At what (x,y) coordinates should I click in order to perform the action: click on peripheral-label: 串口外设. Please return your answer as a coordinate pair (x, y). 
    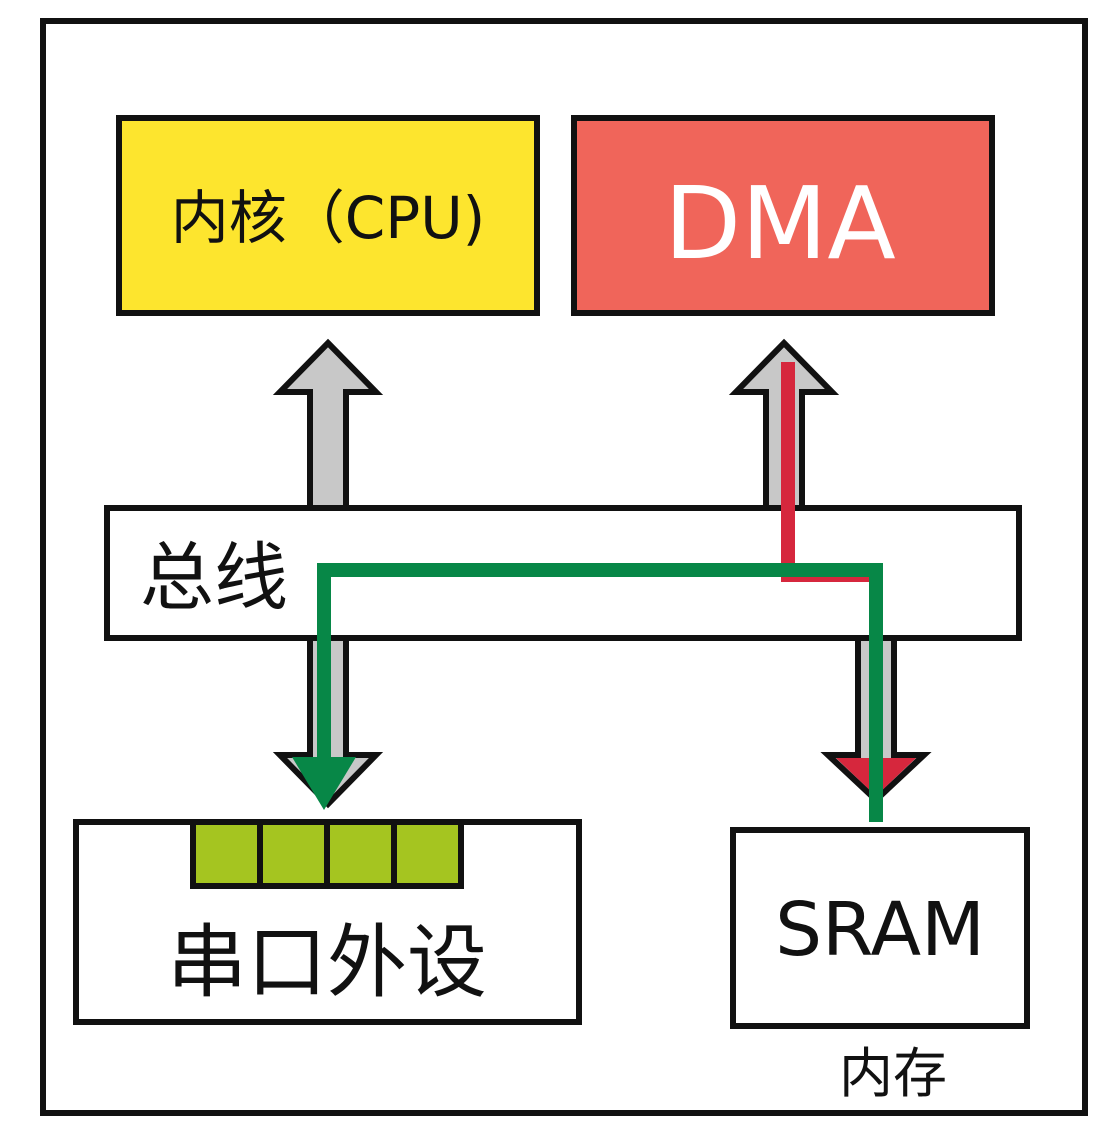
    Looking at the image, I should click on (327, 962).